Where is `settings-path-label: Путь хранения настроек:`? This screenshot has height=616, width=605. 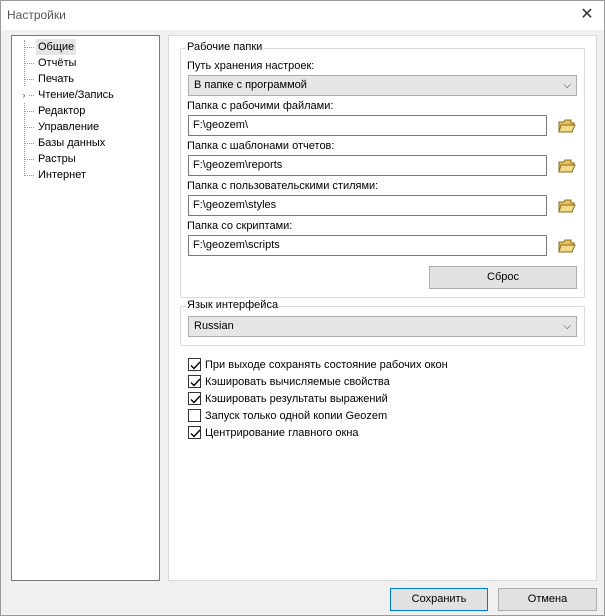 settings-path-label: Путь хранения настроек: is located at coordinates (251, 66).